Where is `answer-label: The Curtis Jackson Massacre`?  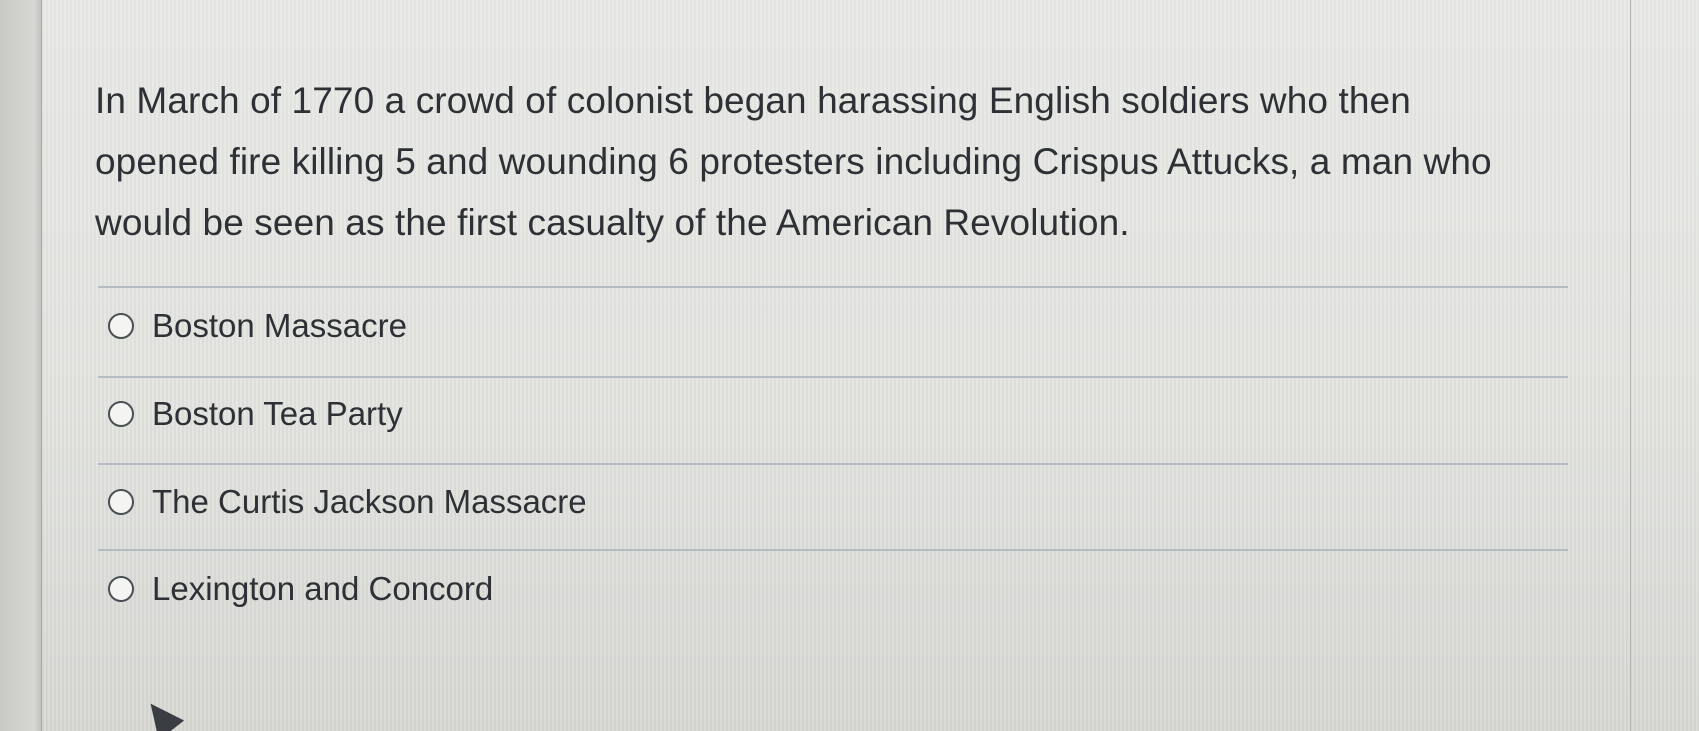
answer-label: The Curtis Jackson Massacre is located at coordinates (369, 501).